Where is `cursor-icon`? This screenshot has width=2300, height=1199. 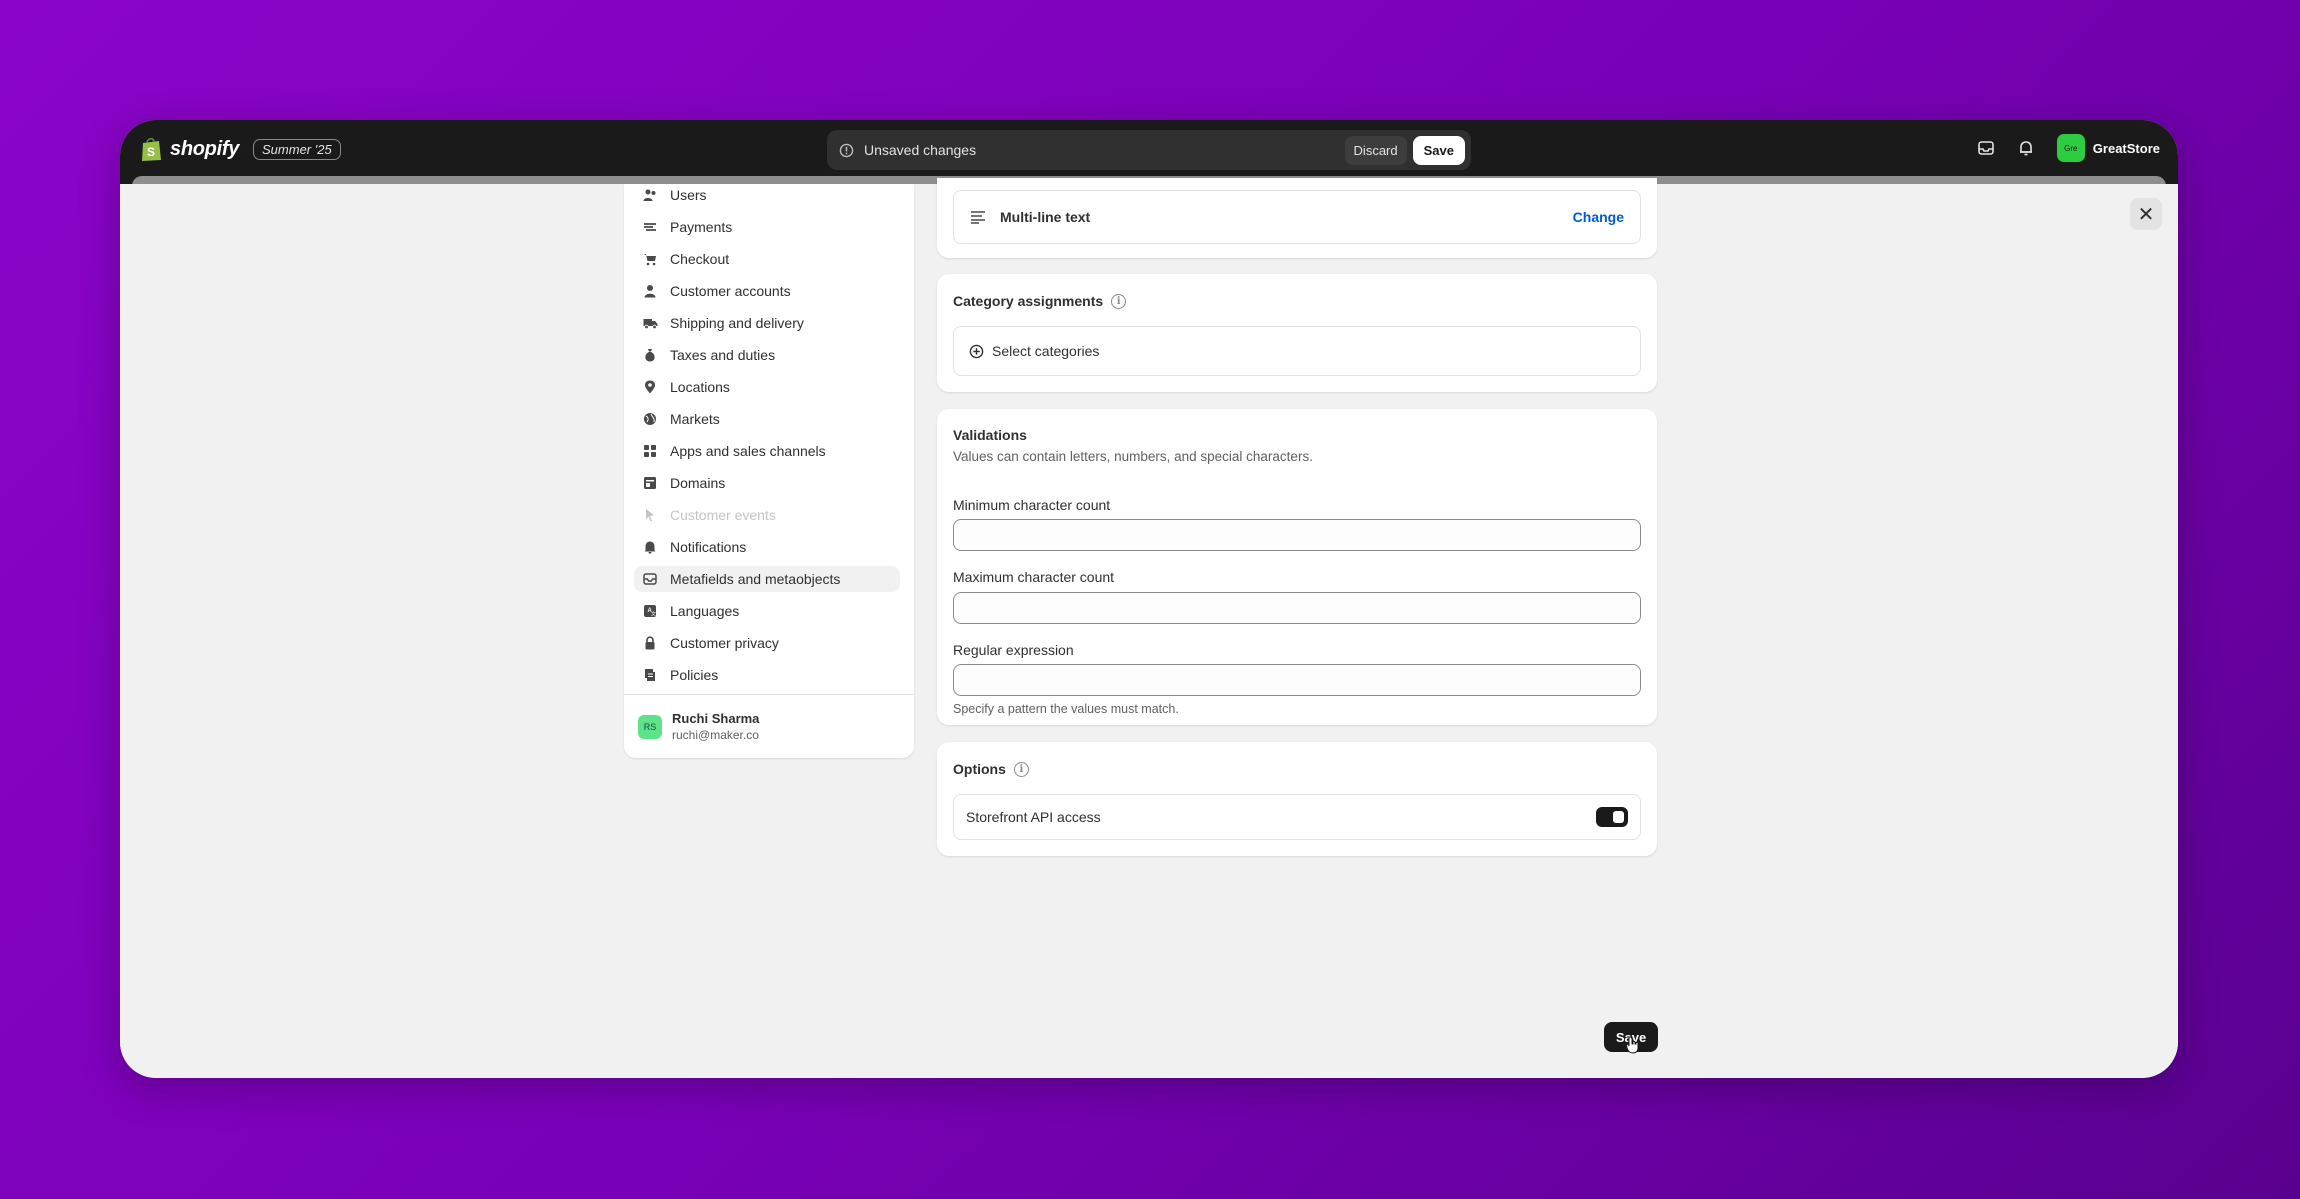 cursor-icon is located at coordinates (650, 515).